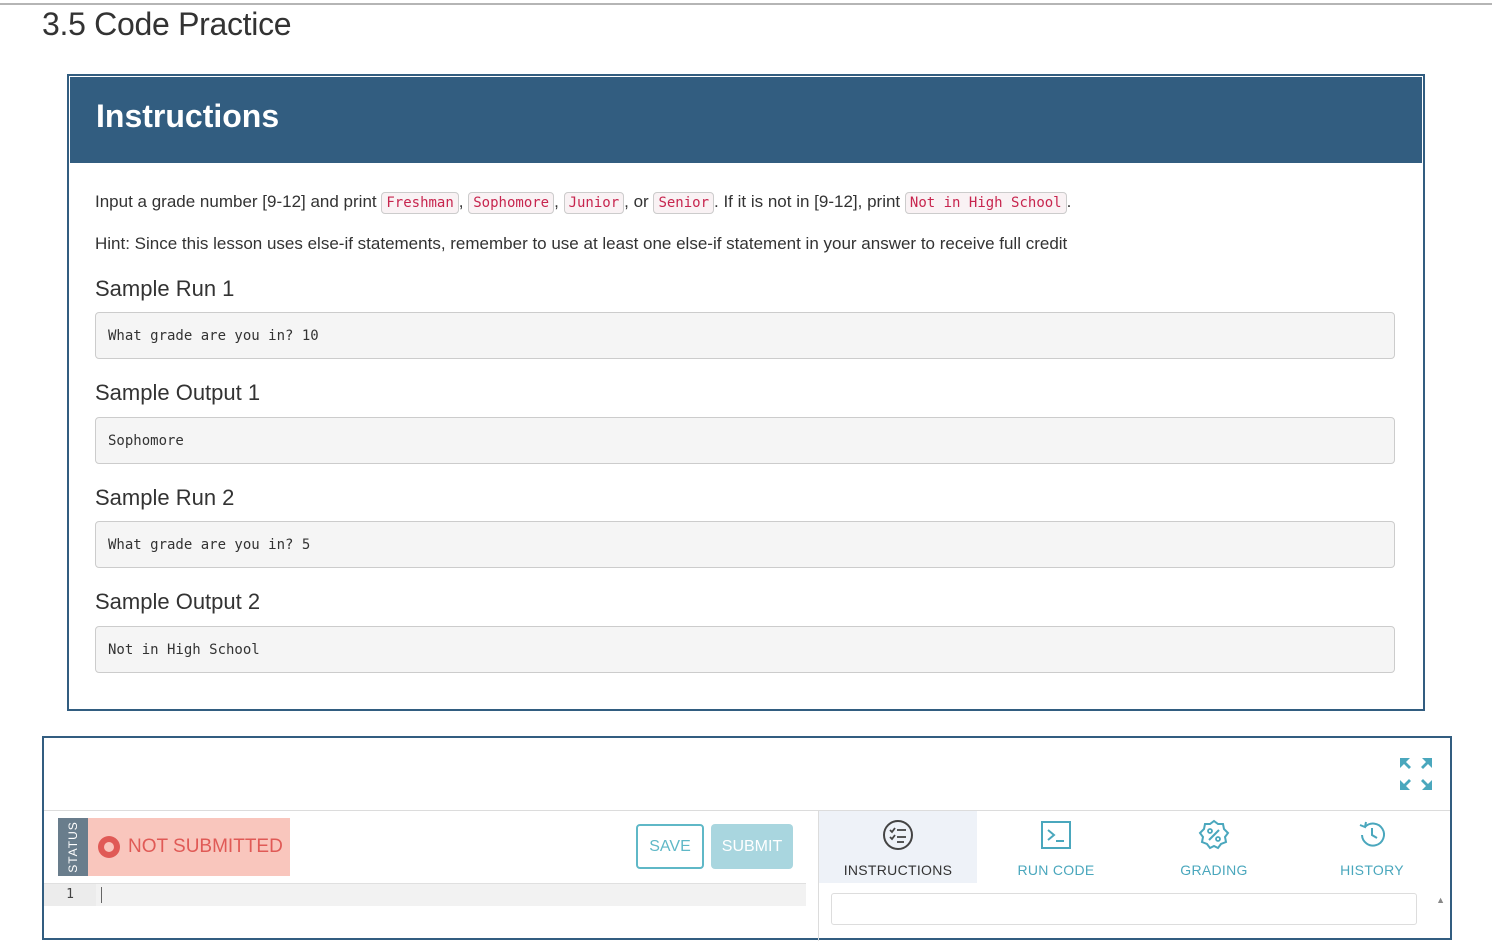 Image resolution: width=1492 pixels, height=941 pixels. What do you see at coordinates (1440, 900) in the screenshot?
I see `scroll-up-arrow-icon: ▲` at bounding box center [1440, 900].